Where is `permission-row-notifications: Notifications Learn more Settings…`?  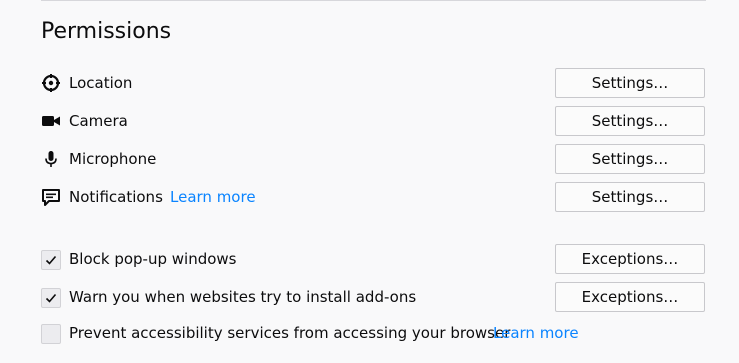 permission-row-notifications: Notifications Learn more Settings… is located at coordinates (373, 197).